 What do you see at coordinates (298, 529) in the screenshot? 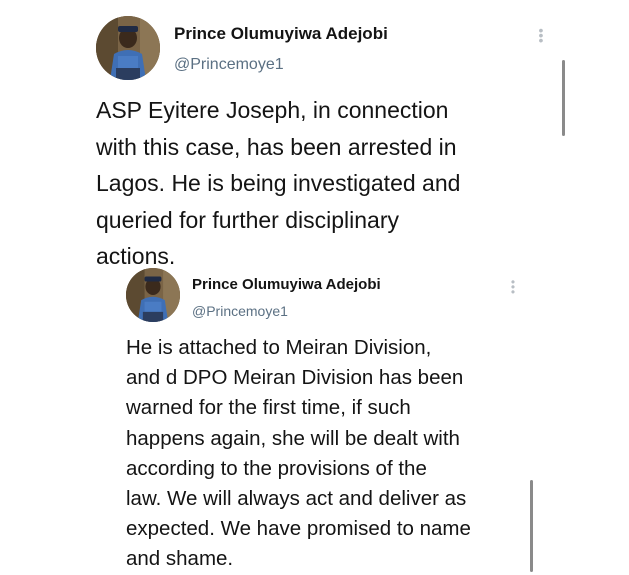
I see `tweet-text-line: expected. We have promised to name` at bounding box center [298, 529].